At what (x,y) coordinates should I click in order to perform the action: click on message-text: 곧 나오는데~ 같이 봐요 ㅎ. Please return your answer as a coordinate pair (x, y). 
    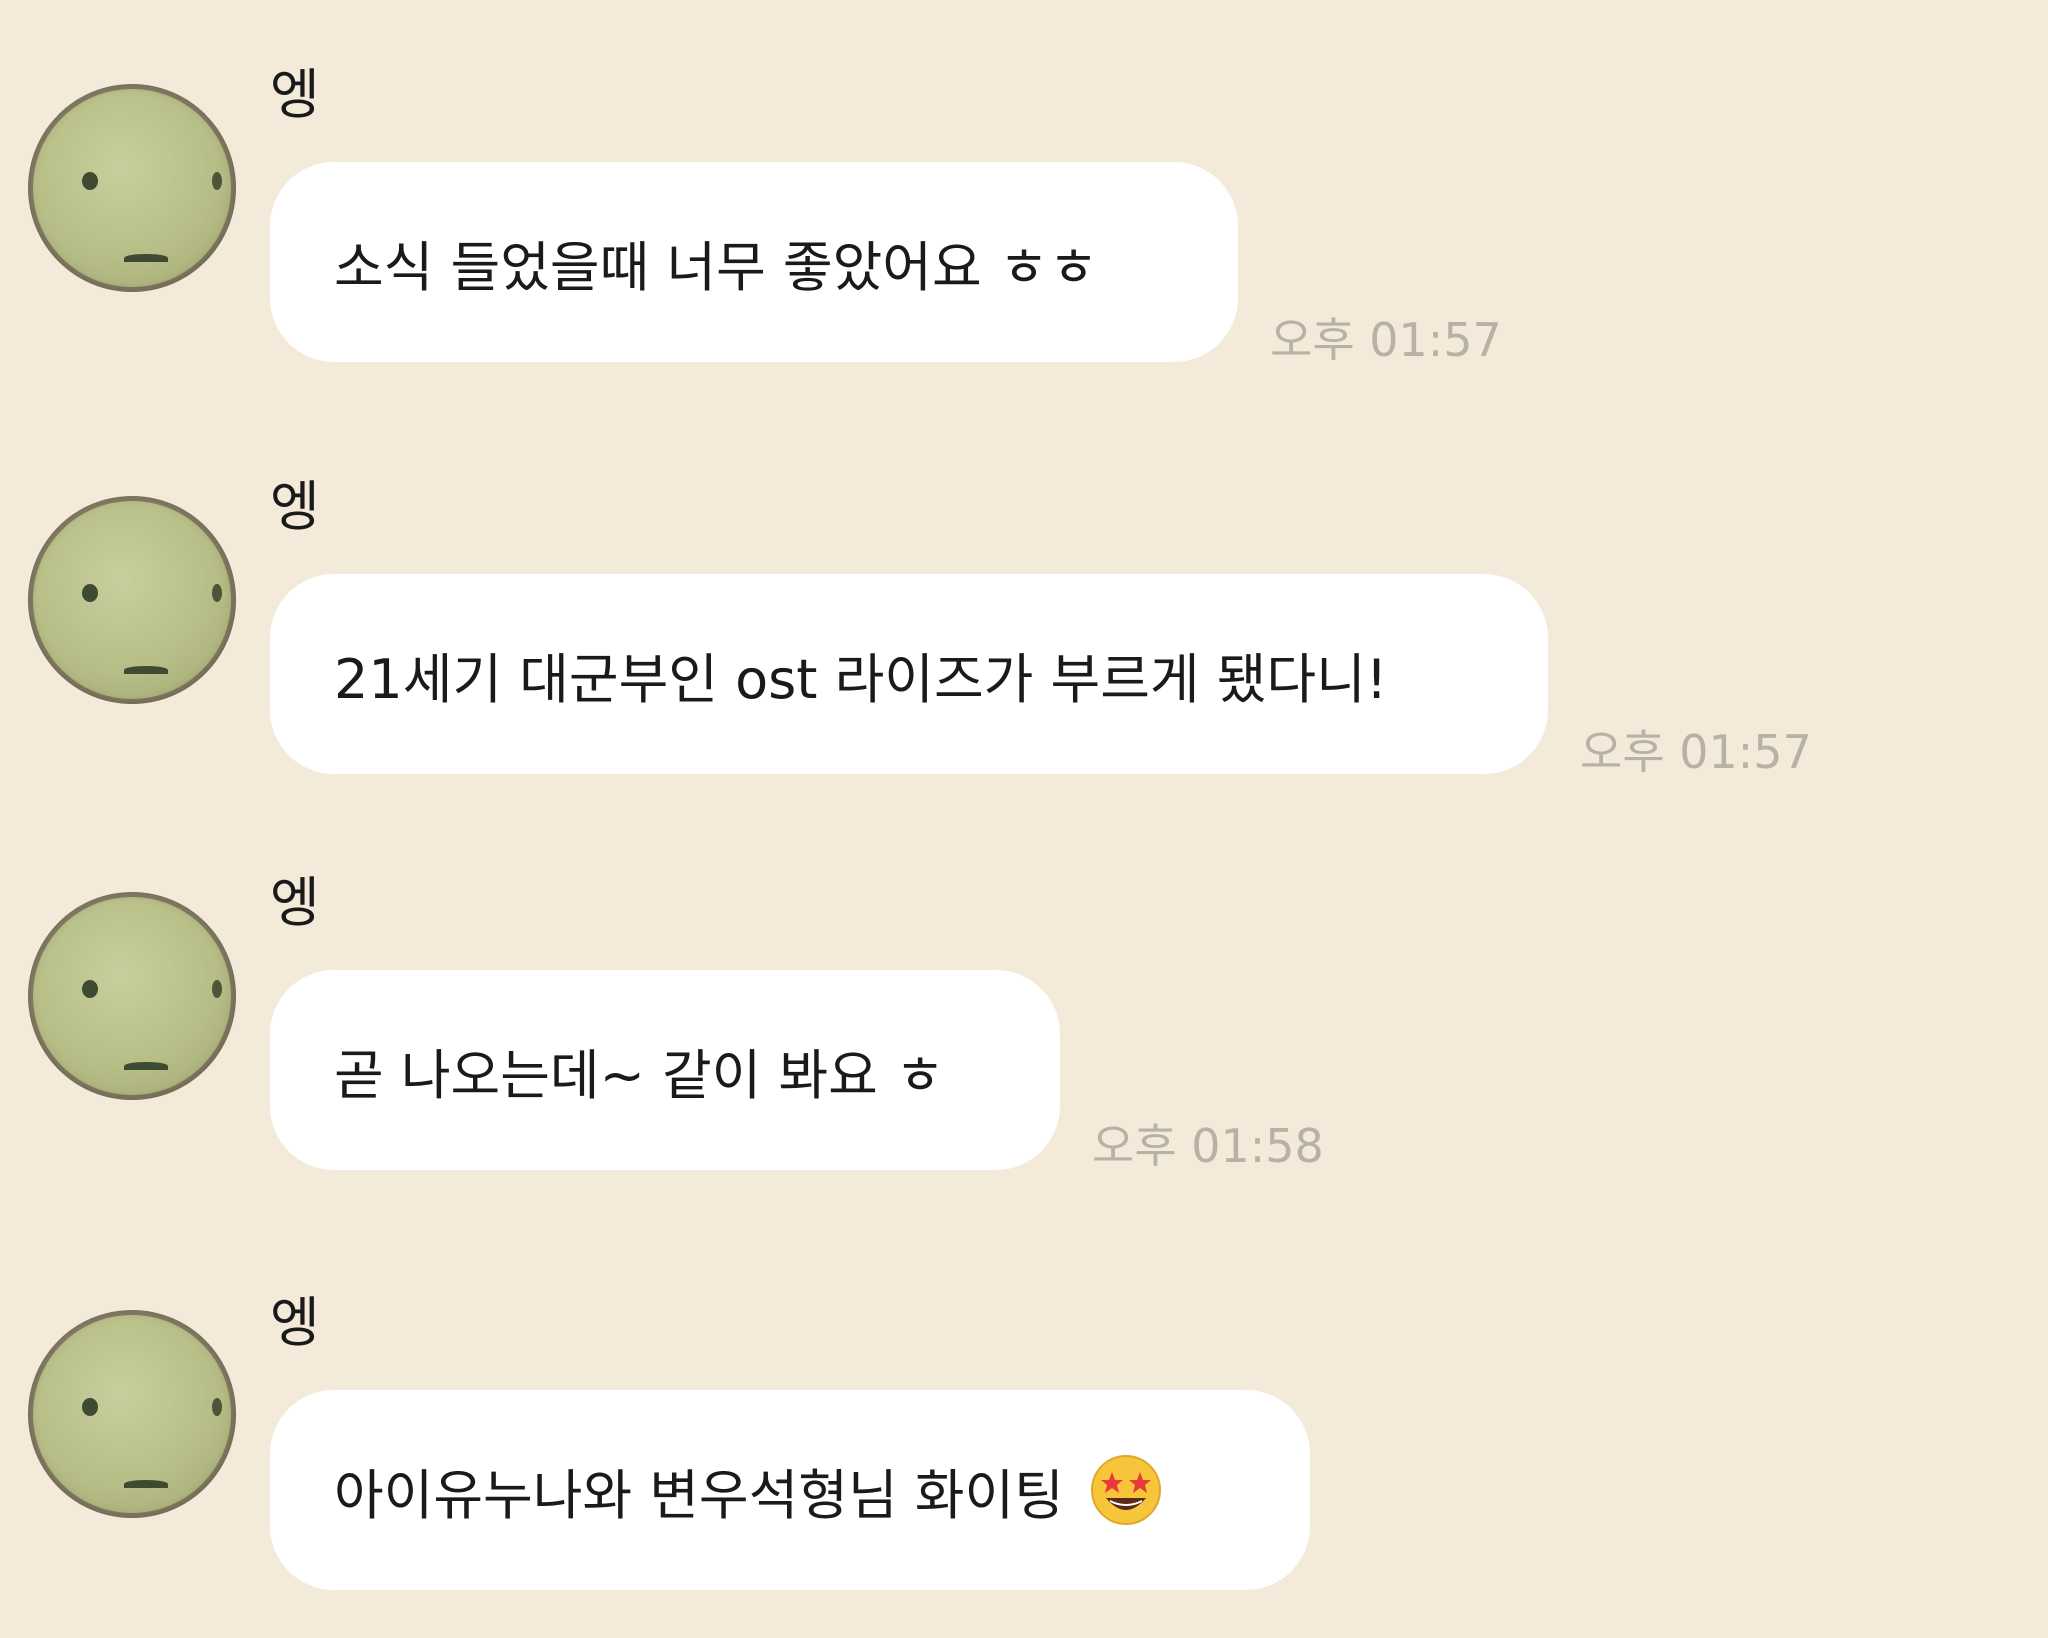
    Looking at the image, I should click on (639, 1075).